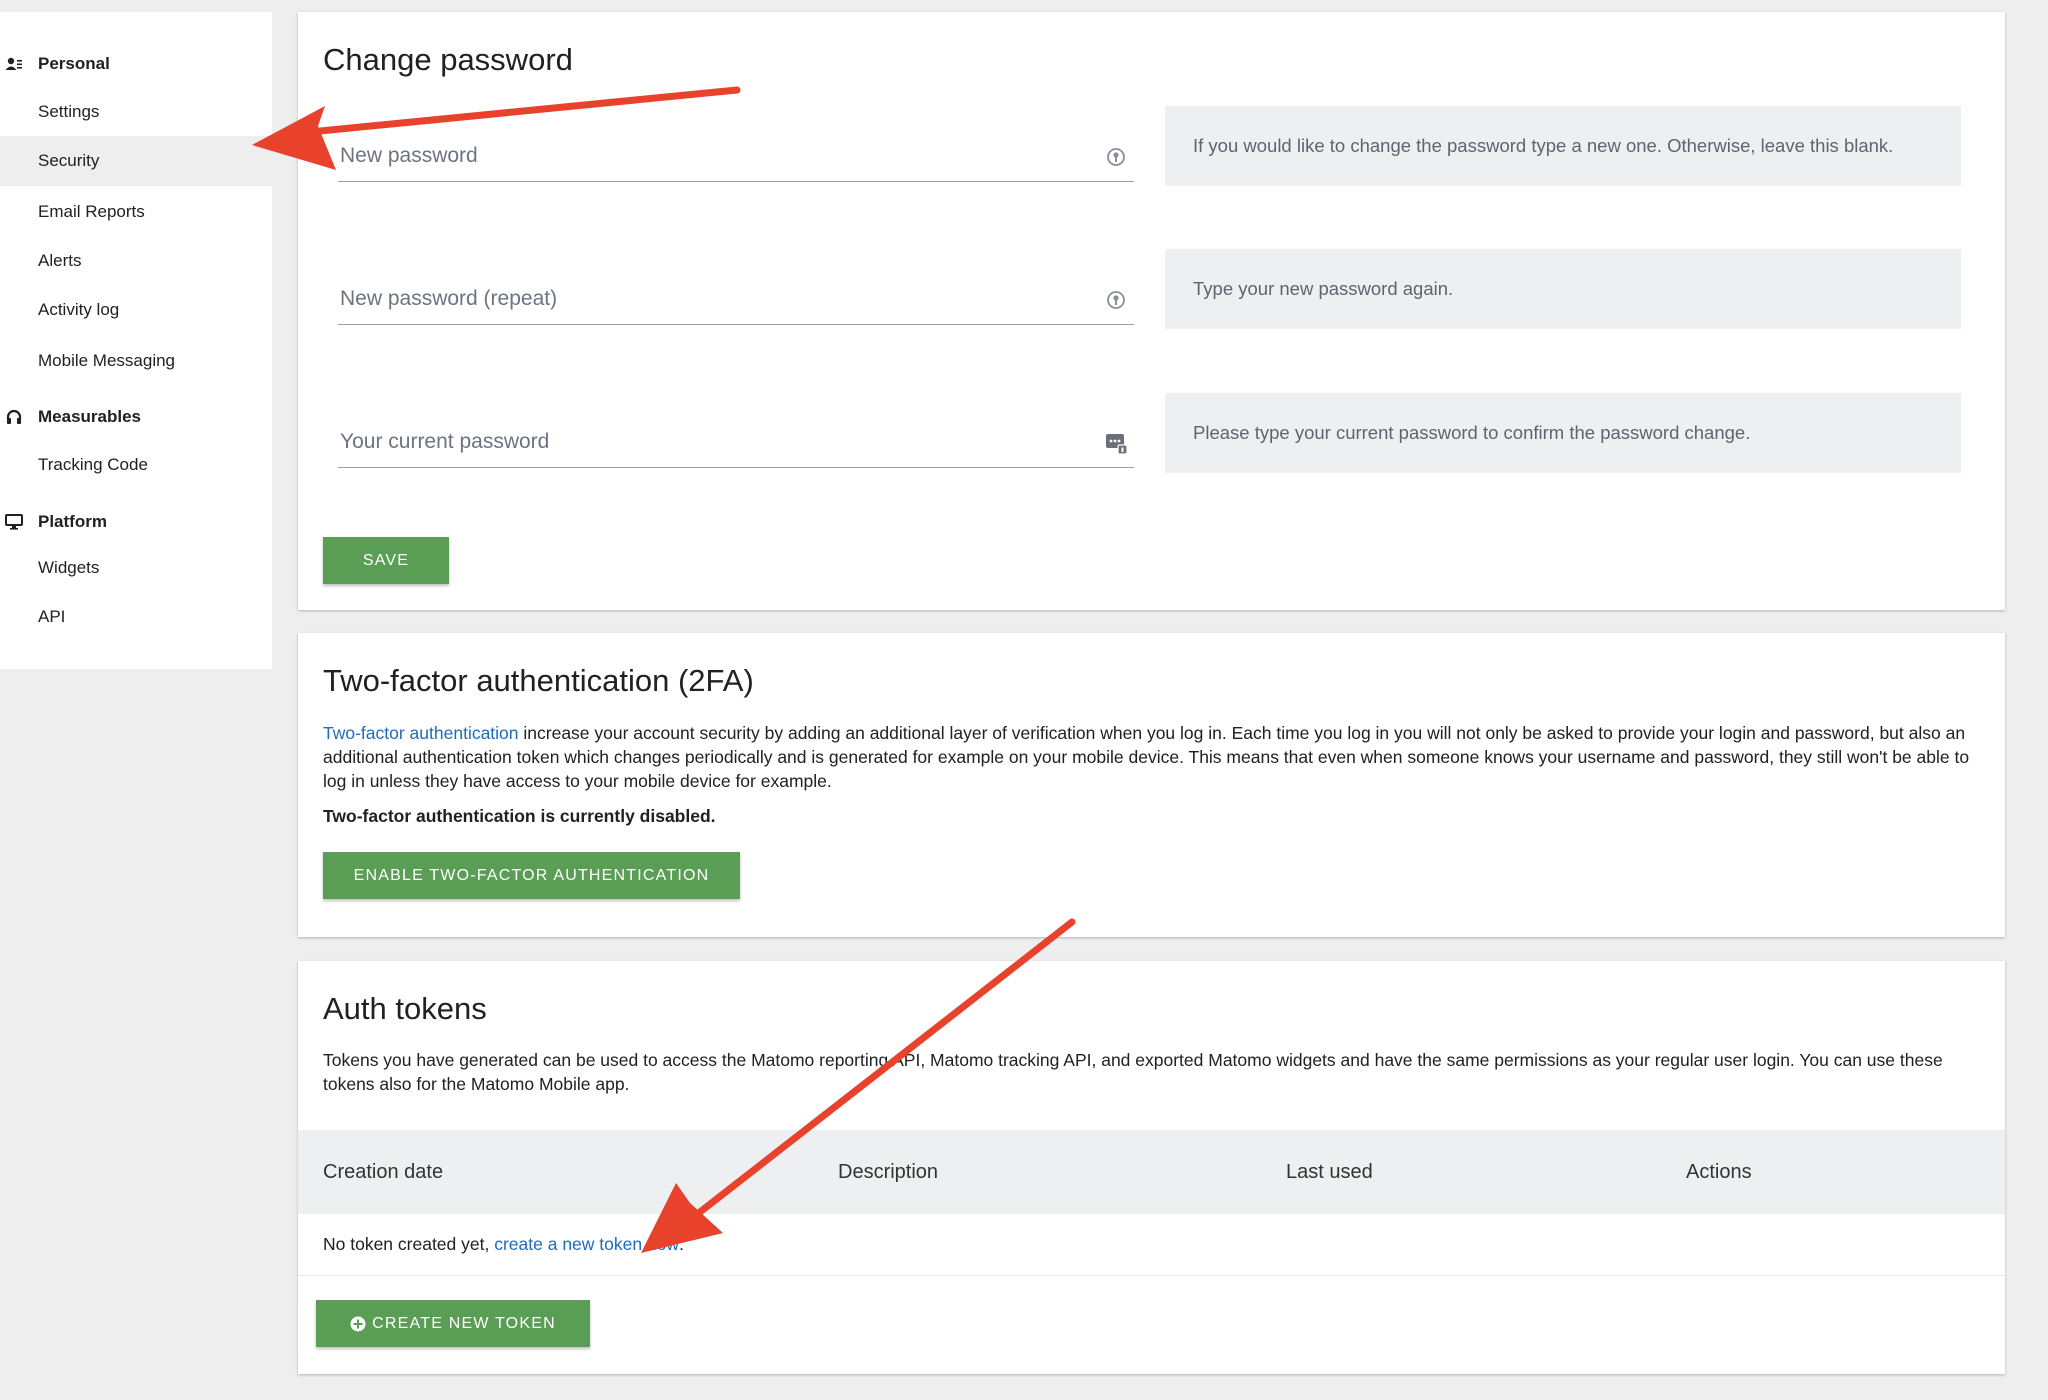 This screenshot has height=1400, width=2048. I want to click on sidebar-section-label: Personal, so click(74, 63).